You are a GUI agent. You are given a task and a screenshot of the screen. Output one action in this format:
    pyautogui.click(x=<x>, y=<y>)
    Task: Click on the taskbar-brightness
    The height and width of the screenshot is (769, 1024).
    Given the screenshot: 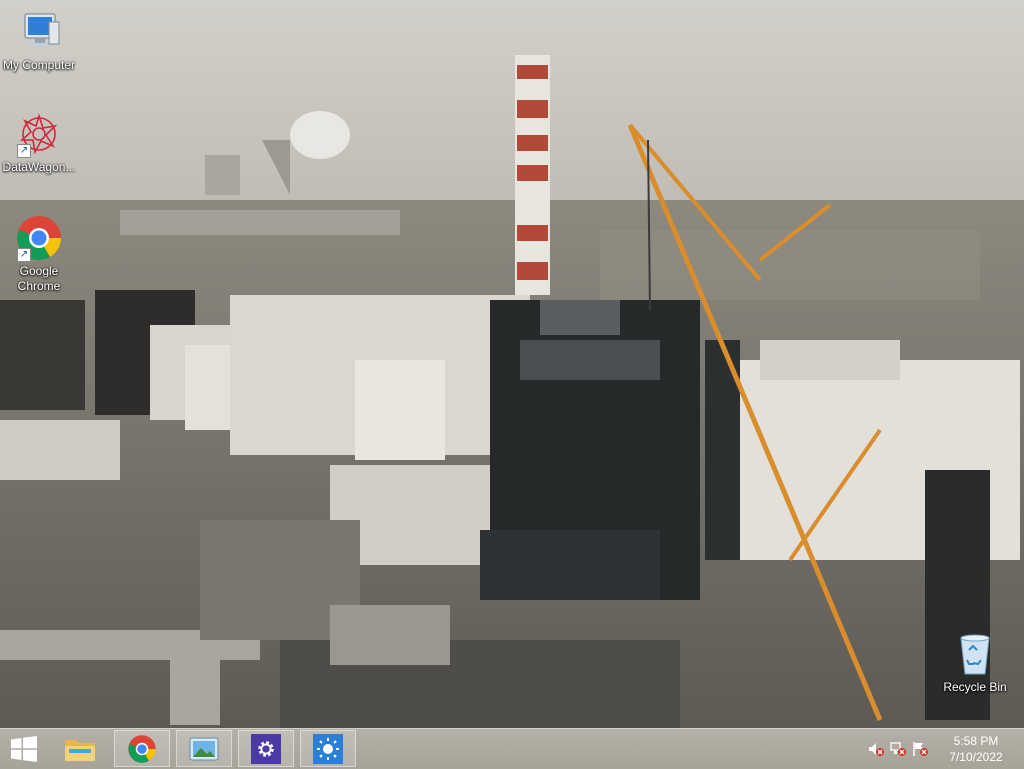 What is the action you would take?
    pyautogui.click(x=328, y=748)
    